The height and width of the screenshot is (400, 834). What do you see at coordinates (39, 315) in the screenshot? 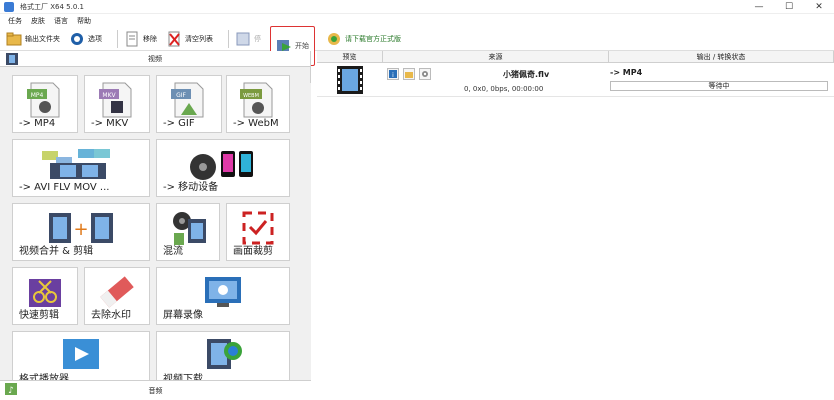
I see `tile-label: 快速剪辑` at bounding box center [39, 315].